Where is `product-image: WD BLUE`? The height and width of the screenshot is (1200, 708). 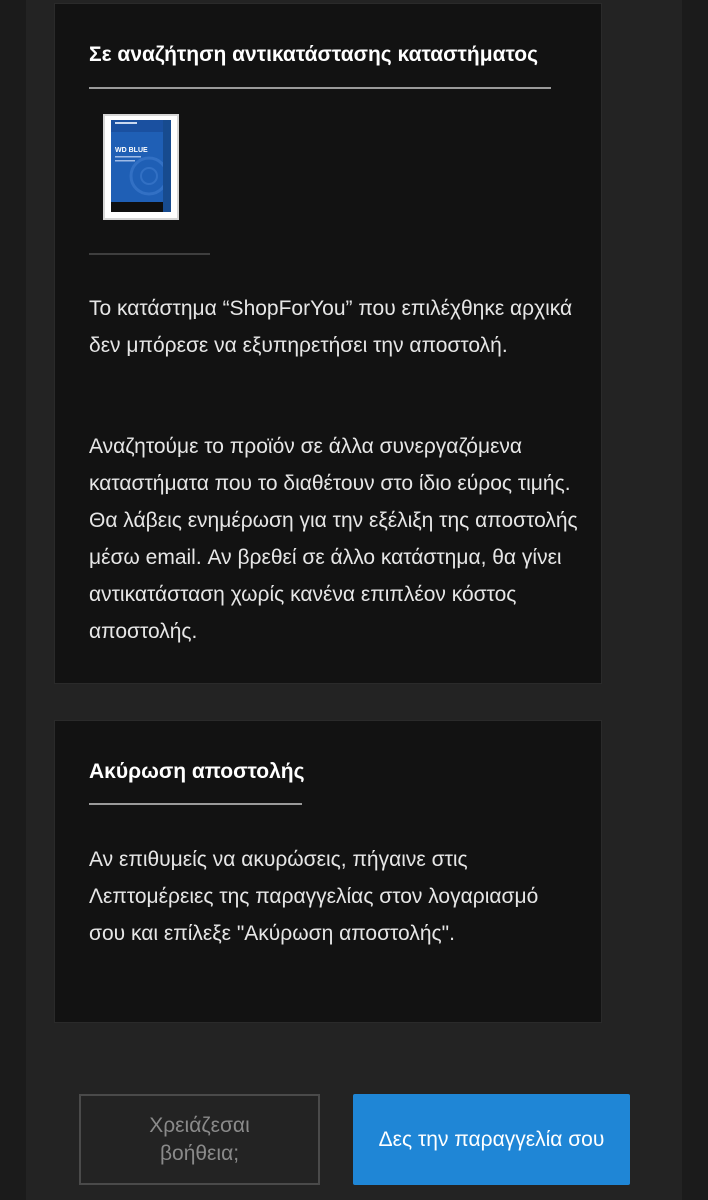
product-image: WD BLUE is located at coordinates (141, 167).